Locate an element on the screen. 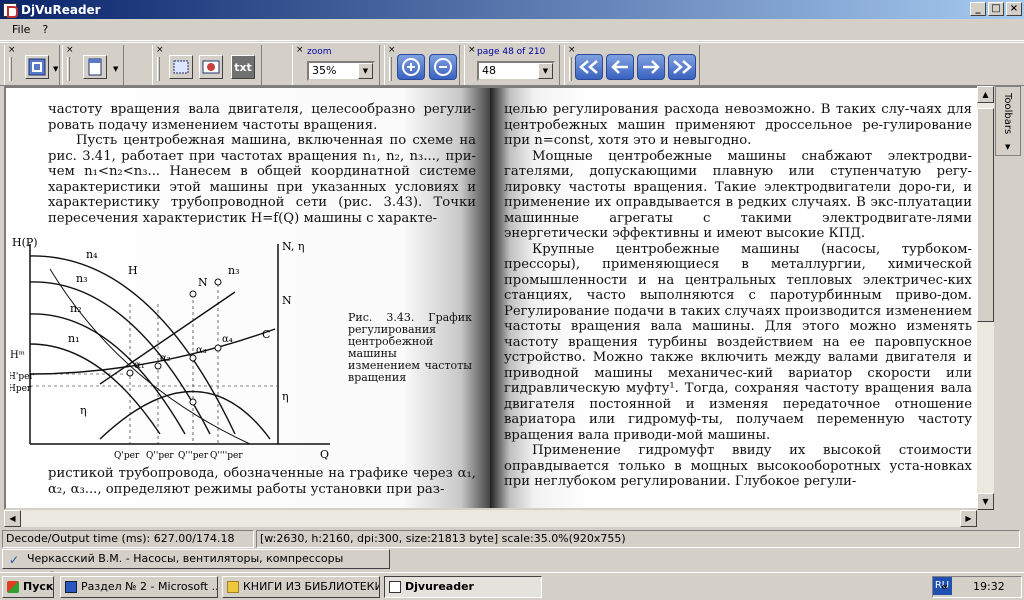  point-a4 is located at coordinates (218, 348).